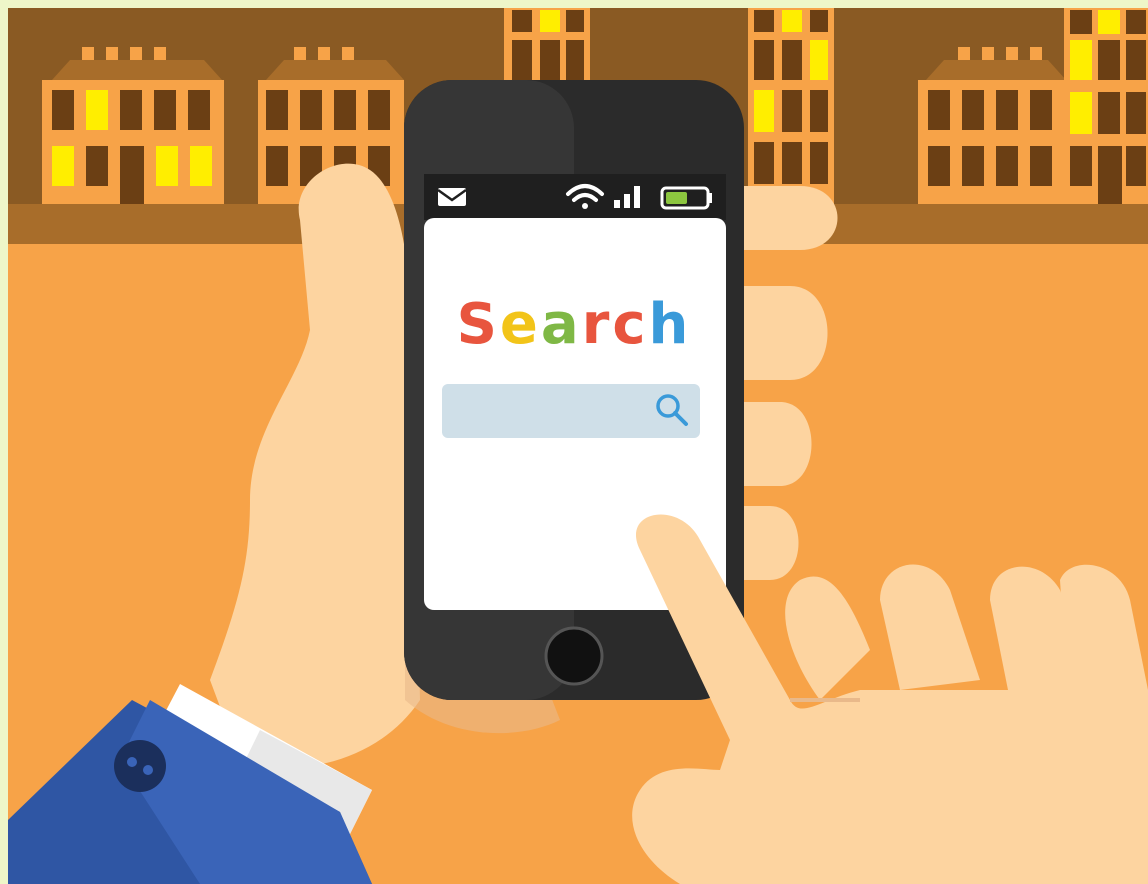  What do you see at coordinates (670, 324) in the screenshot?
I see `search-letter: h` at bounding box center [670, 324].